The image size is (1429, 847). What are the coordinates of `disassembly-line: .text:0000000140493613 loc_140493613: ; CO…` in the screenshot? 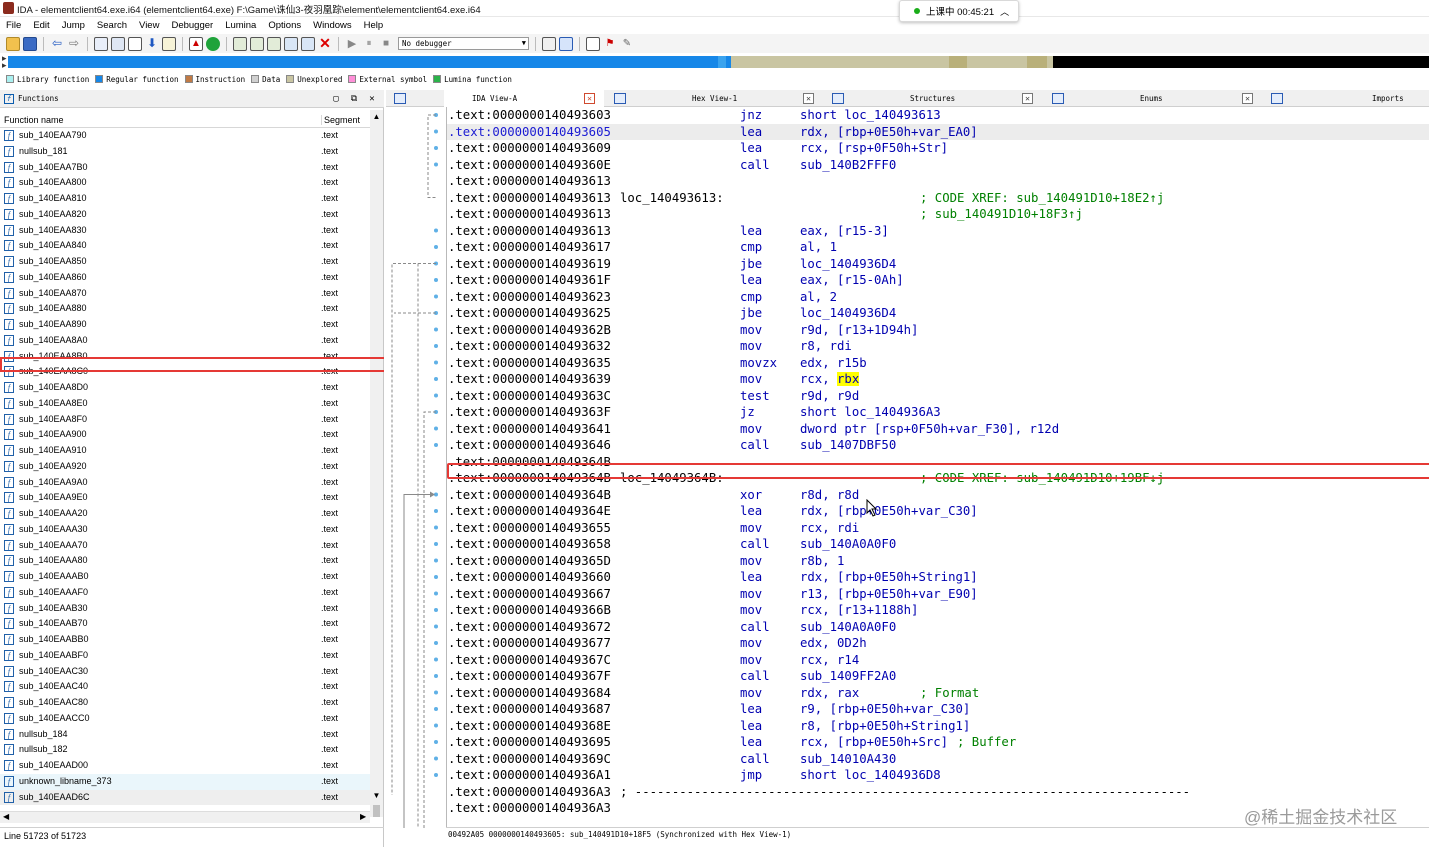 It's located at (938, 198).